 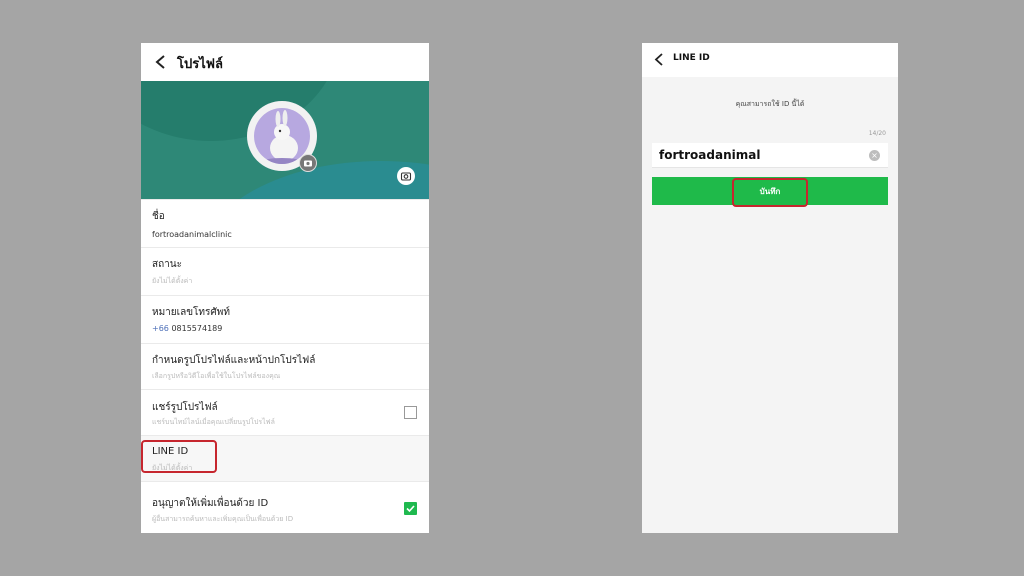 I want to click on cover-camera-icon, so click(x=406, y=176).